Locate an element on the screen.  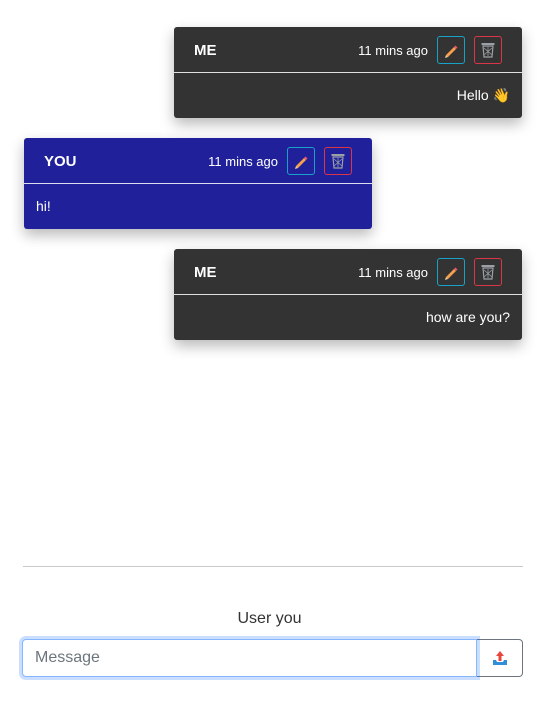
send-button is located at coordinates (500, 658).